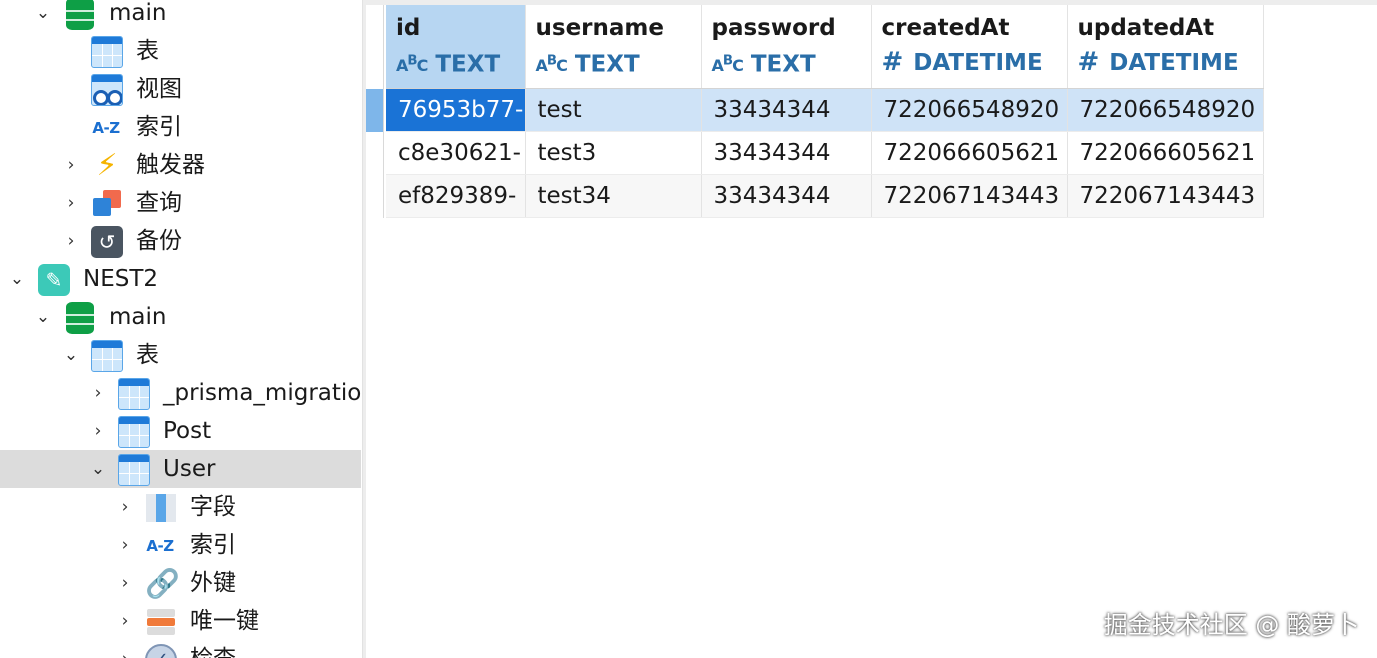  I want to click on tree-item-queries: › 查询, so click(180, 203).